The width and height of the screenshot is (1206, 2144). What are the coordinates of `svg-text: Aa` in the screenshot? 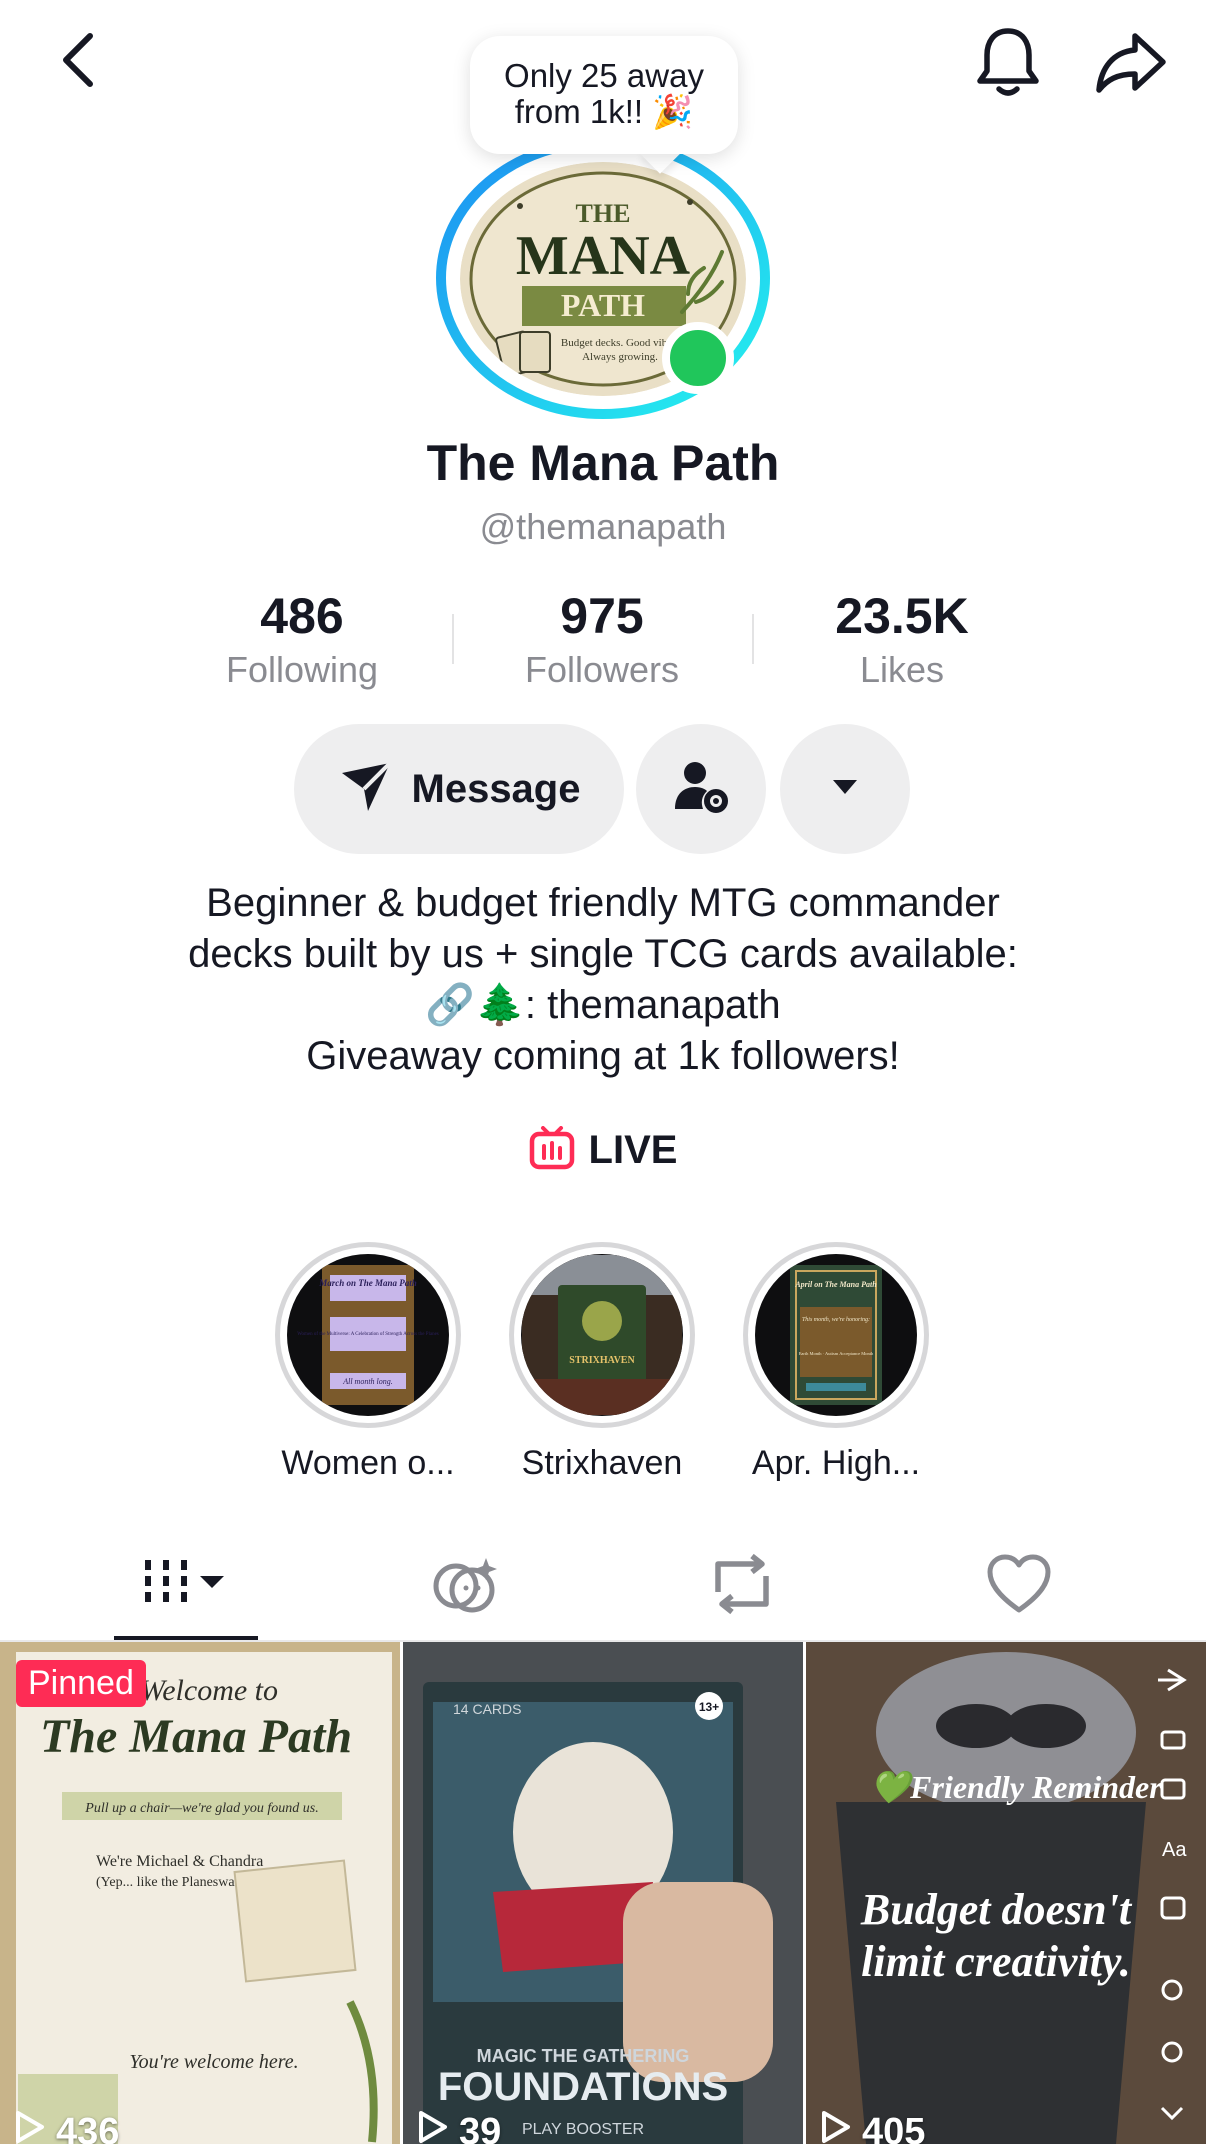 It's located at (1174, 1850).